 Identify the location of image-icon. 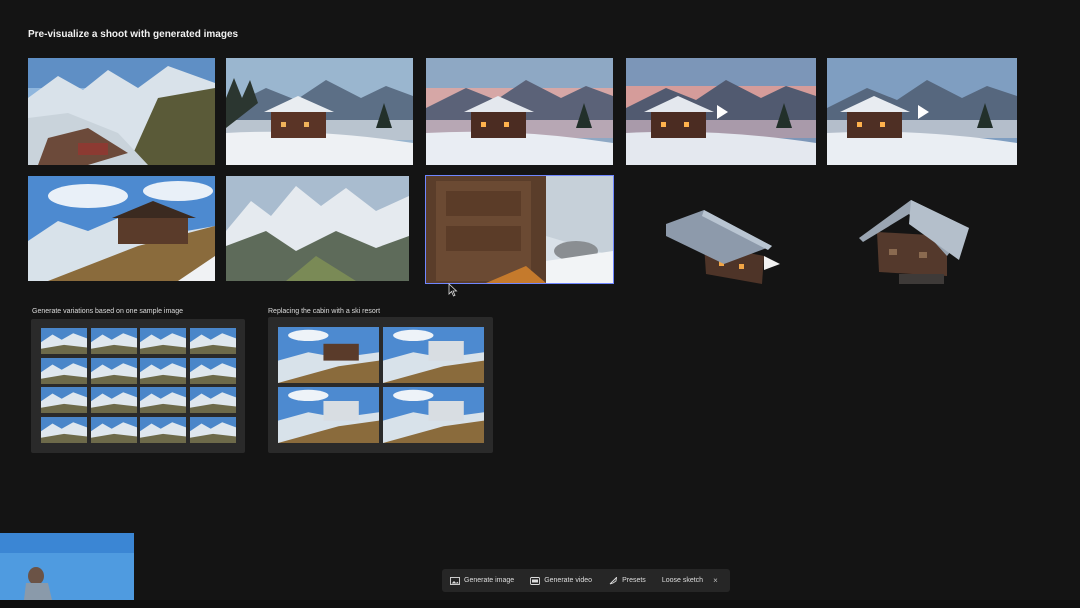
(455, 580).